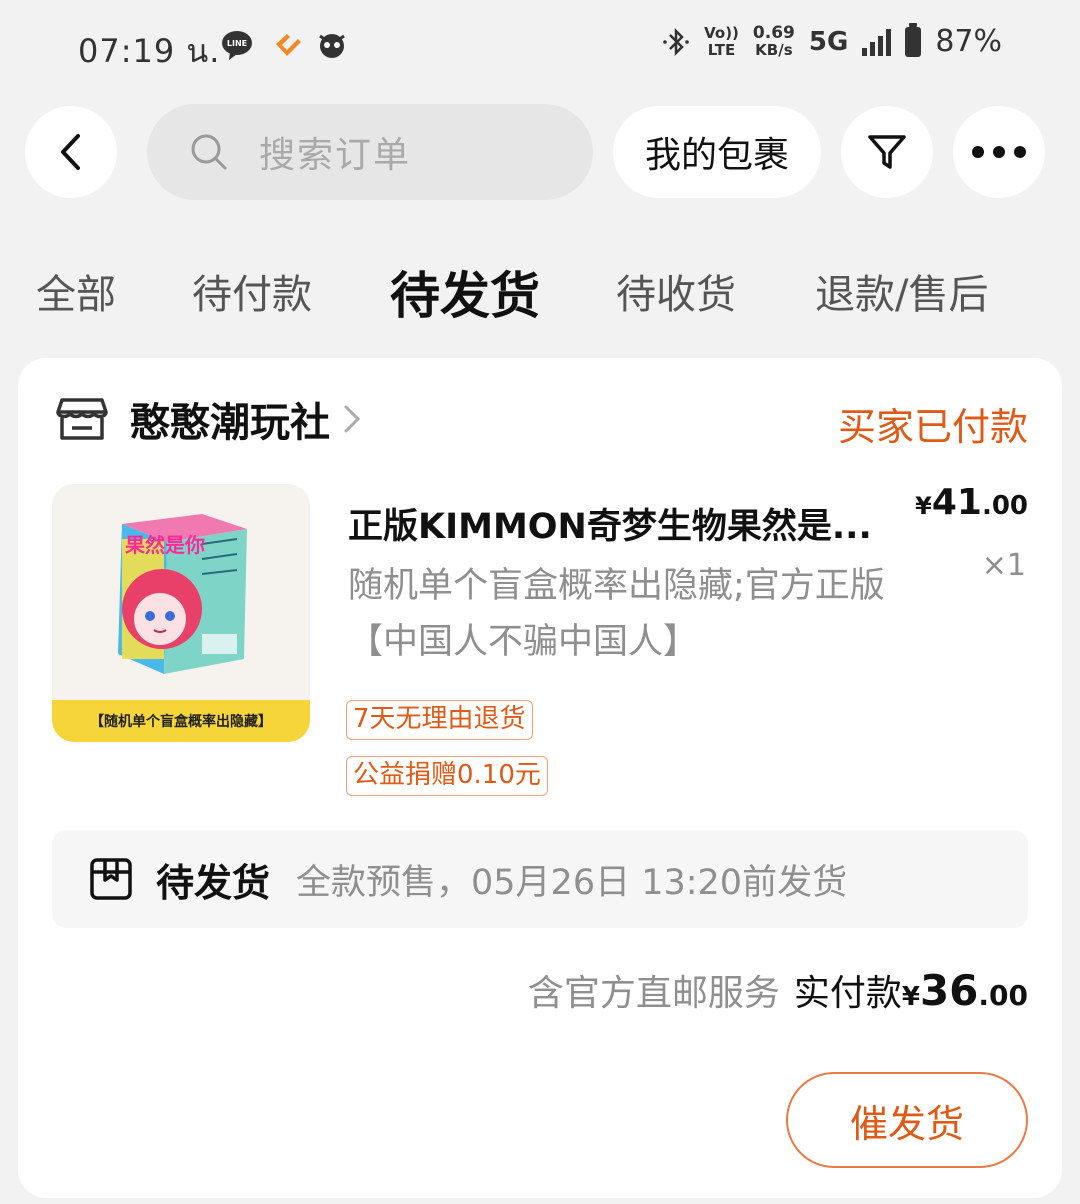 The height and width of the screenshot is (1204, 1080). Describe the element at coordinates (616, 614) in the screenshot. I see `product-spec: 随机单个盲盒概率出隐藏;官方正版【中国人不骗中国人】` at that location.